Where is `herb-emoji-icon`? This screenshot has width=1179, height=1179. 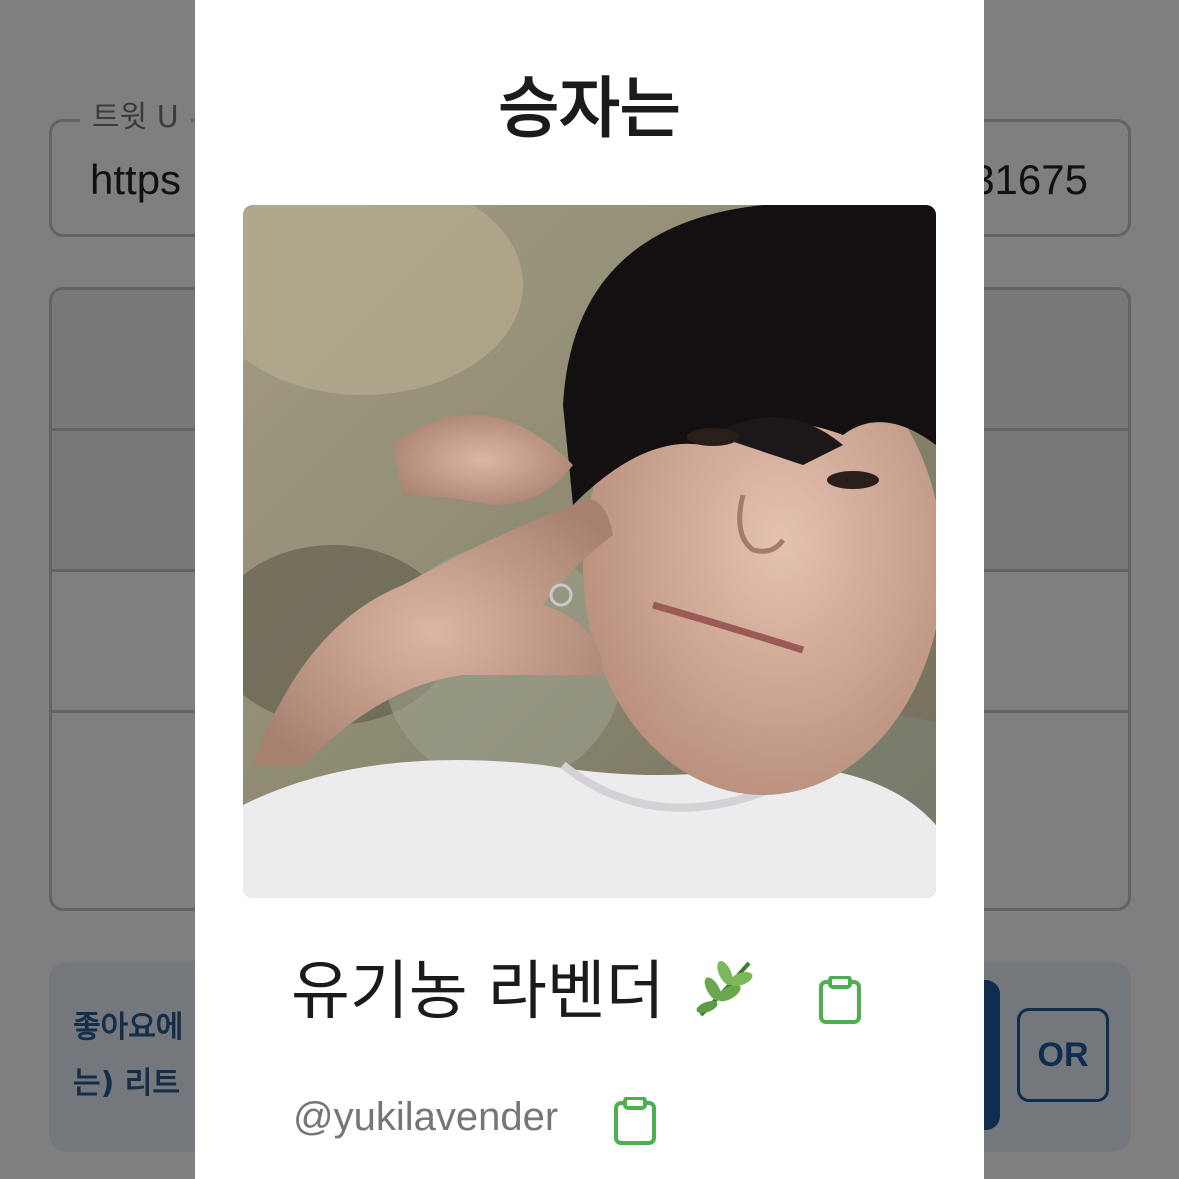 herb-emoji-icon is located at coordinates (724, 988).